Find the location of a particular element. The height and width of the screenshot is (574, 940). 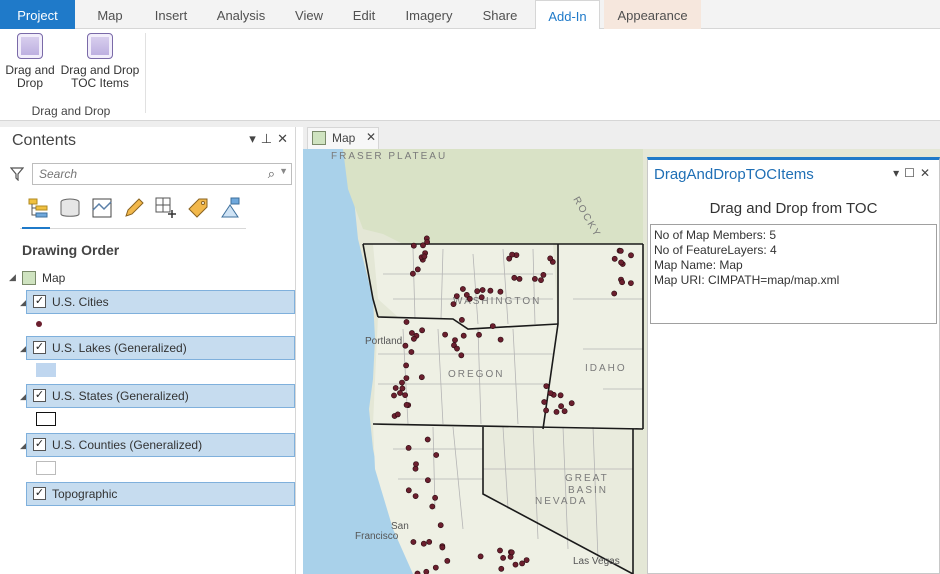

list-by-labeling-icon is located at coordinates (198, 208).